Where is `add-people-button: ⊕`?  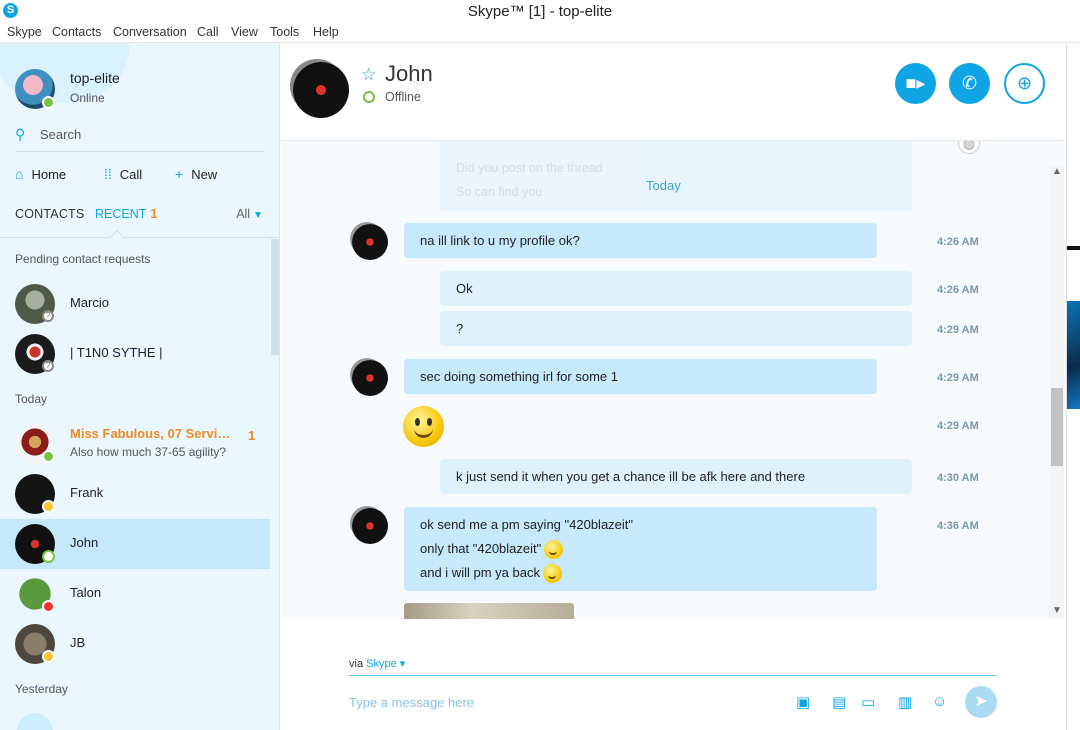 add-people-button: ⊕ is located at coordinates (1024, 83).